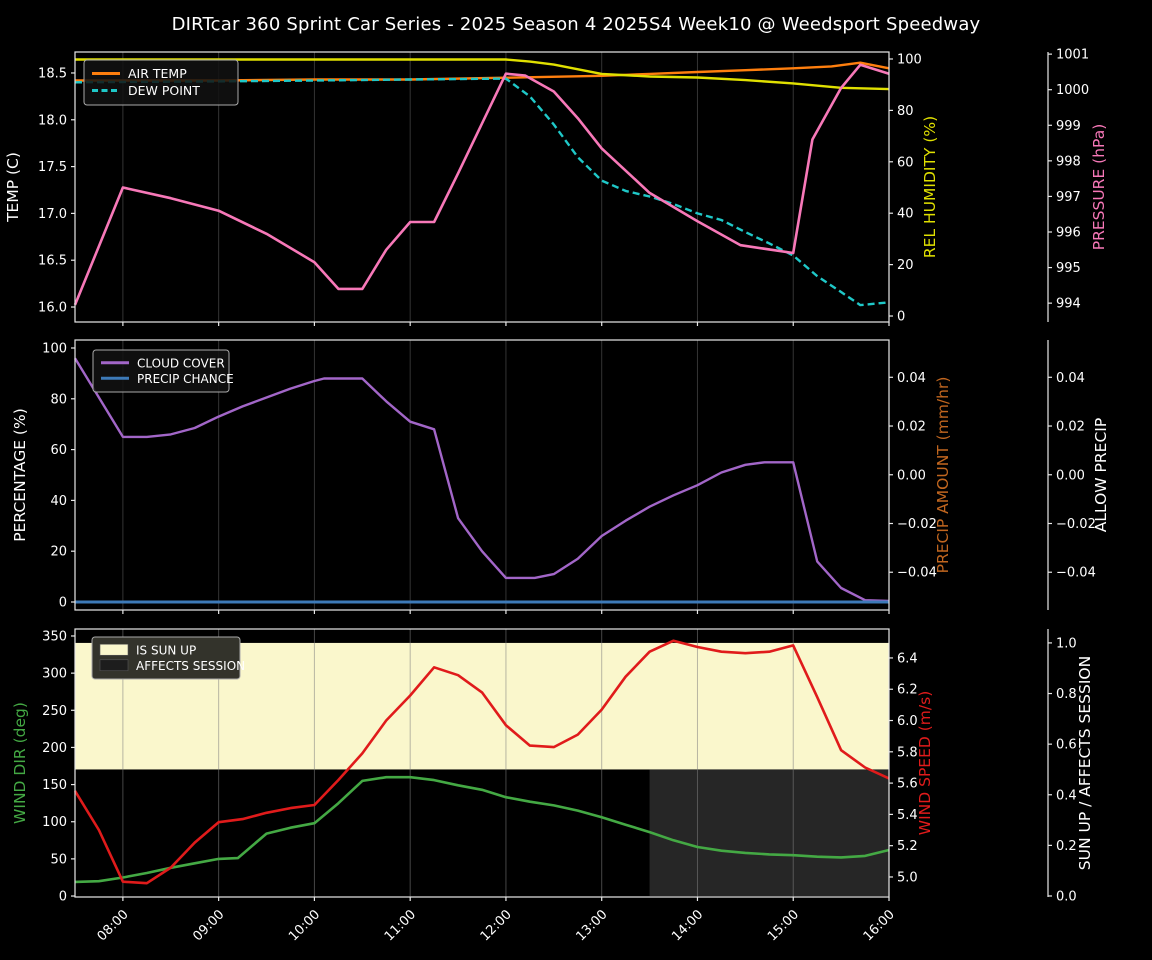  Describe the element at coordinates (907, 658) in the screenshot. I see `tick-label: 6.4` at that location.